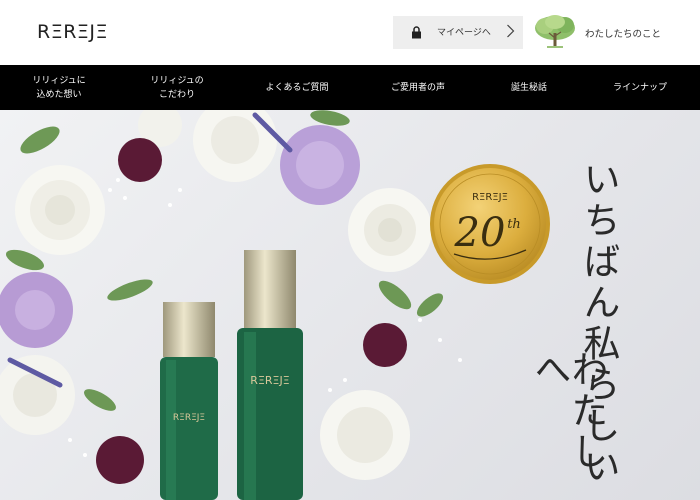  Describe the element at coordinates (177, 80) in the screenshot. I see `nav-item-label: リリィジュの` at that location.